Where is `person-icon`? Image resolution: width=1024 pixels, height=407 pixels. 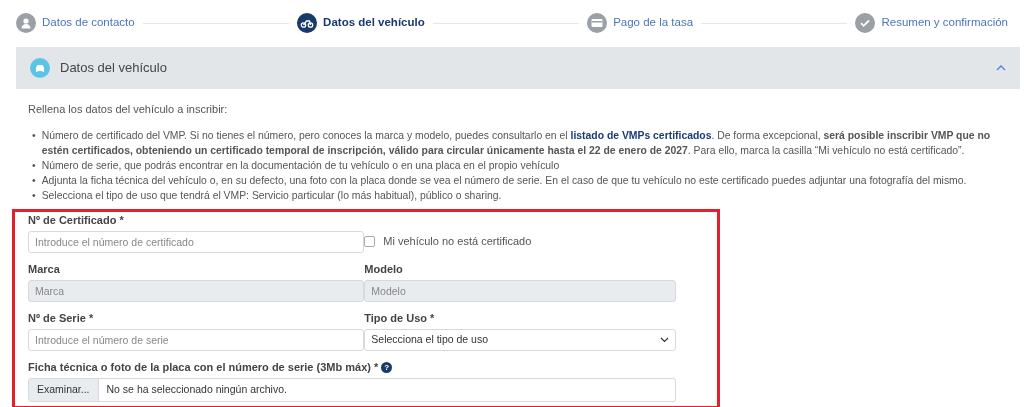
person-icon is located at coordinates (26, 23).